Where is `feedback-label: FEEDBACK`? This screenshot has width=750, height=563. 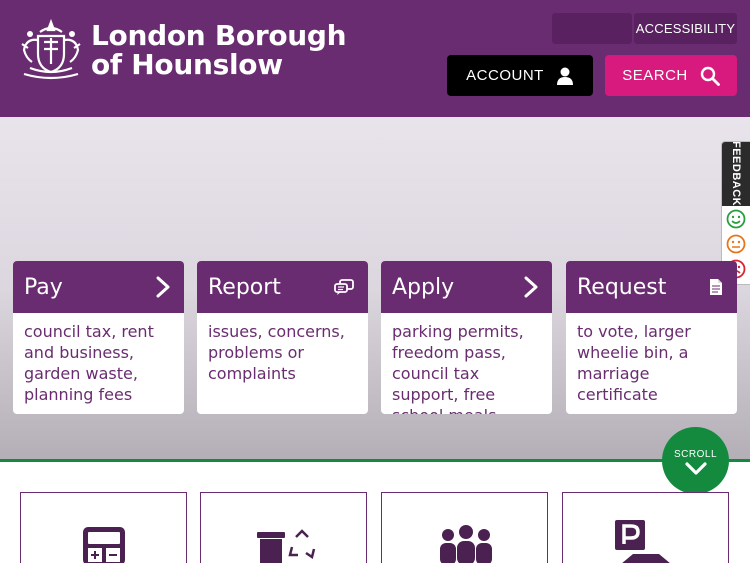 feedback-label: FEEDBACK is located at coordinates (736, 174).